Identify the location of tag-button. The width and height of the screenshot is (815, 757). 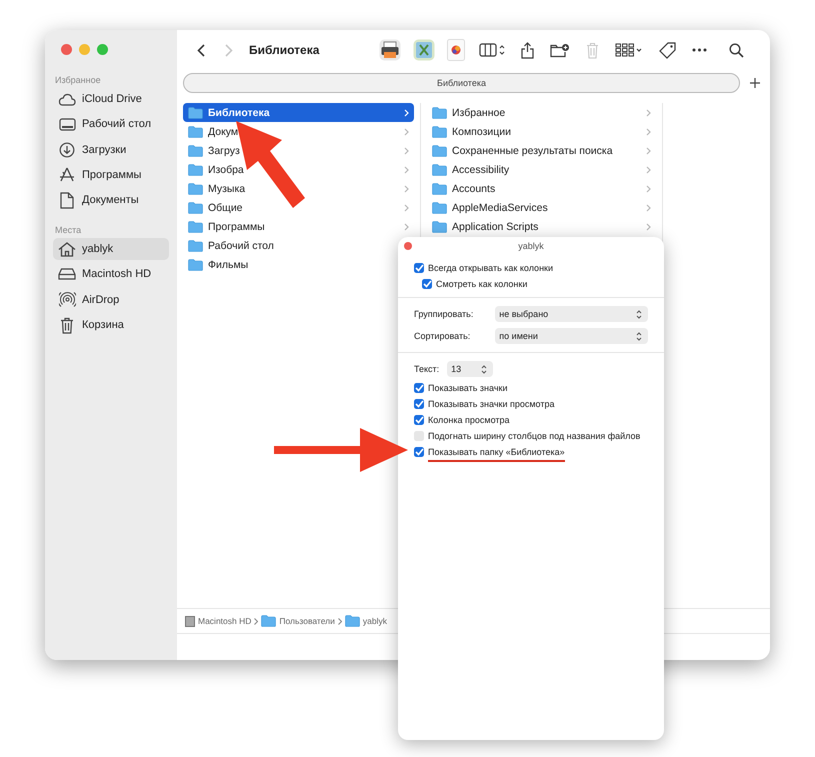
(667, 50).